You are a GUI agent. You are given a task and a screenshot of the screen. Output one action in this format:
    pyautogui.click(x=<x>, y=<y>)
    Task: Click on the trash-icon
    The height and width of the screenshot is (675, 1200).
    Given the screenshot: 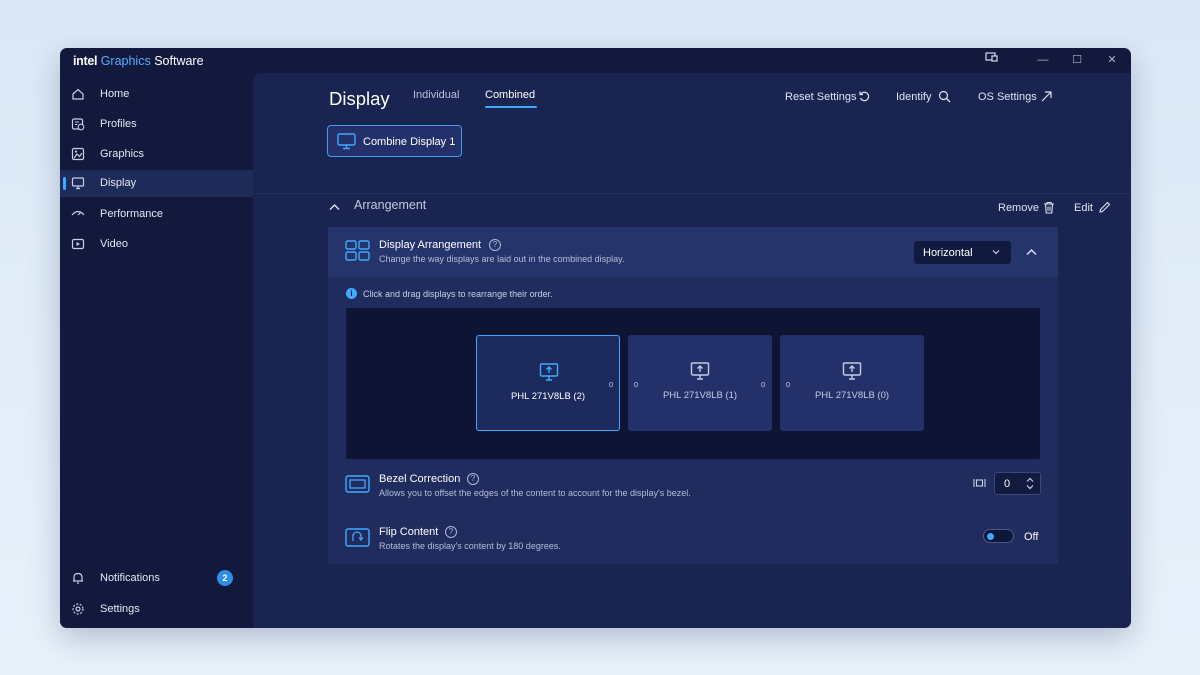 What is the action you would take?
    pyautogui.click(x=1049, y=207)
    